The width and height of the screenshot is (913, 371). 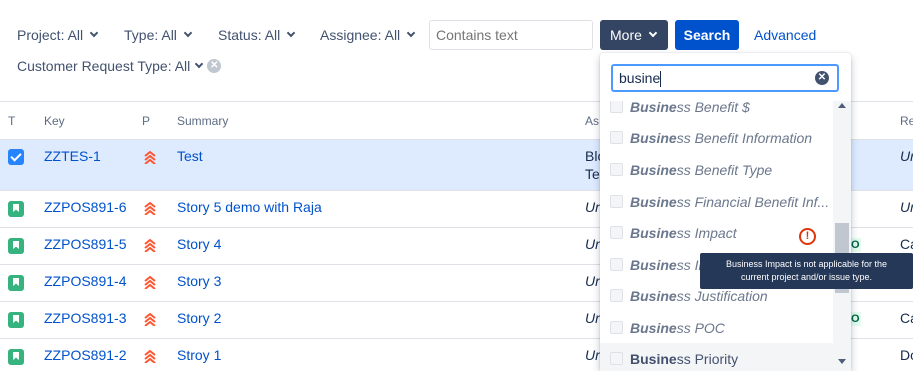 I want to click on assignee-filter: Assignee: All, so click(x=368, y=35).